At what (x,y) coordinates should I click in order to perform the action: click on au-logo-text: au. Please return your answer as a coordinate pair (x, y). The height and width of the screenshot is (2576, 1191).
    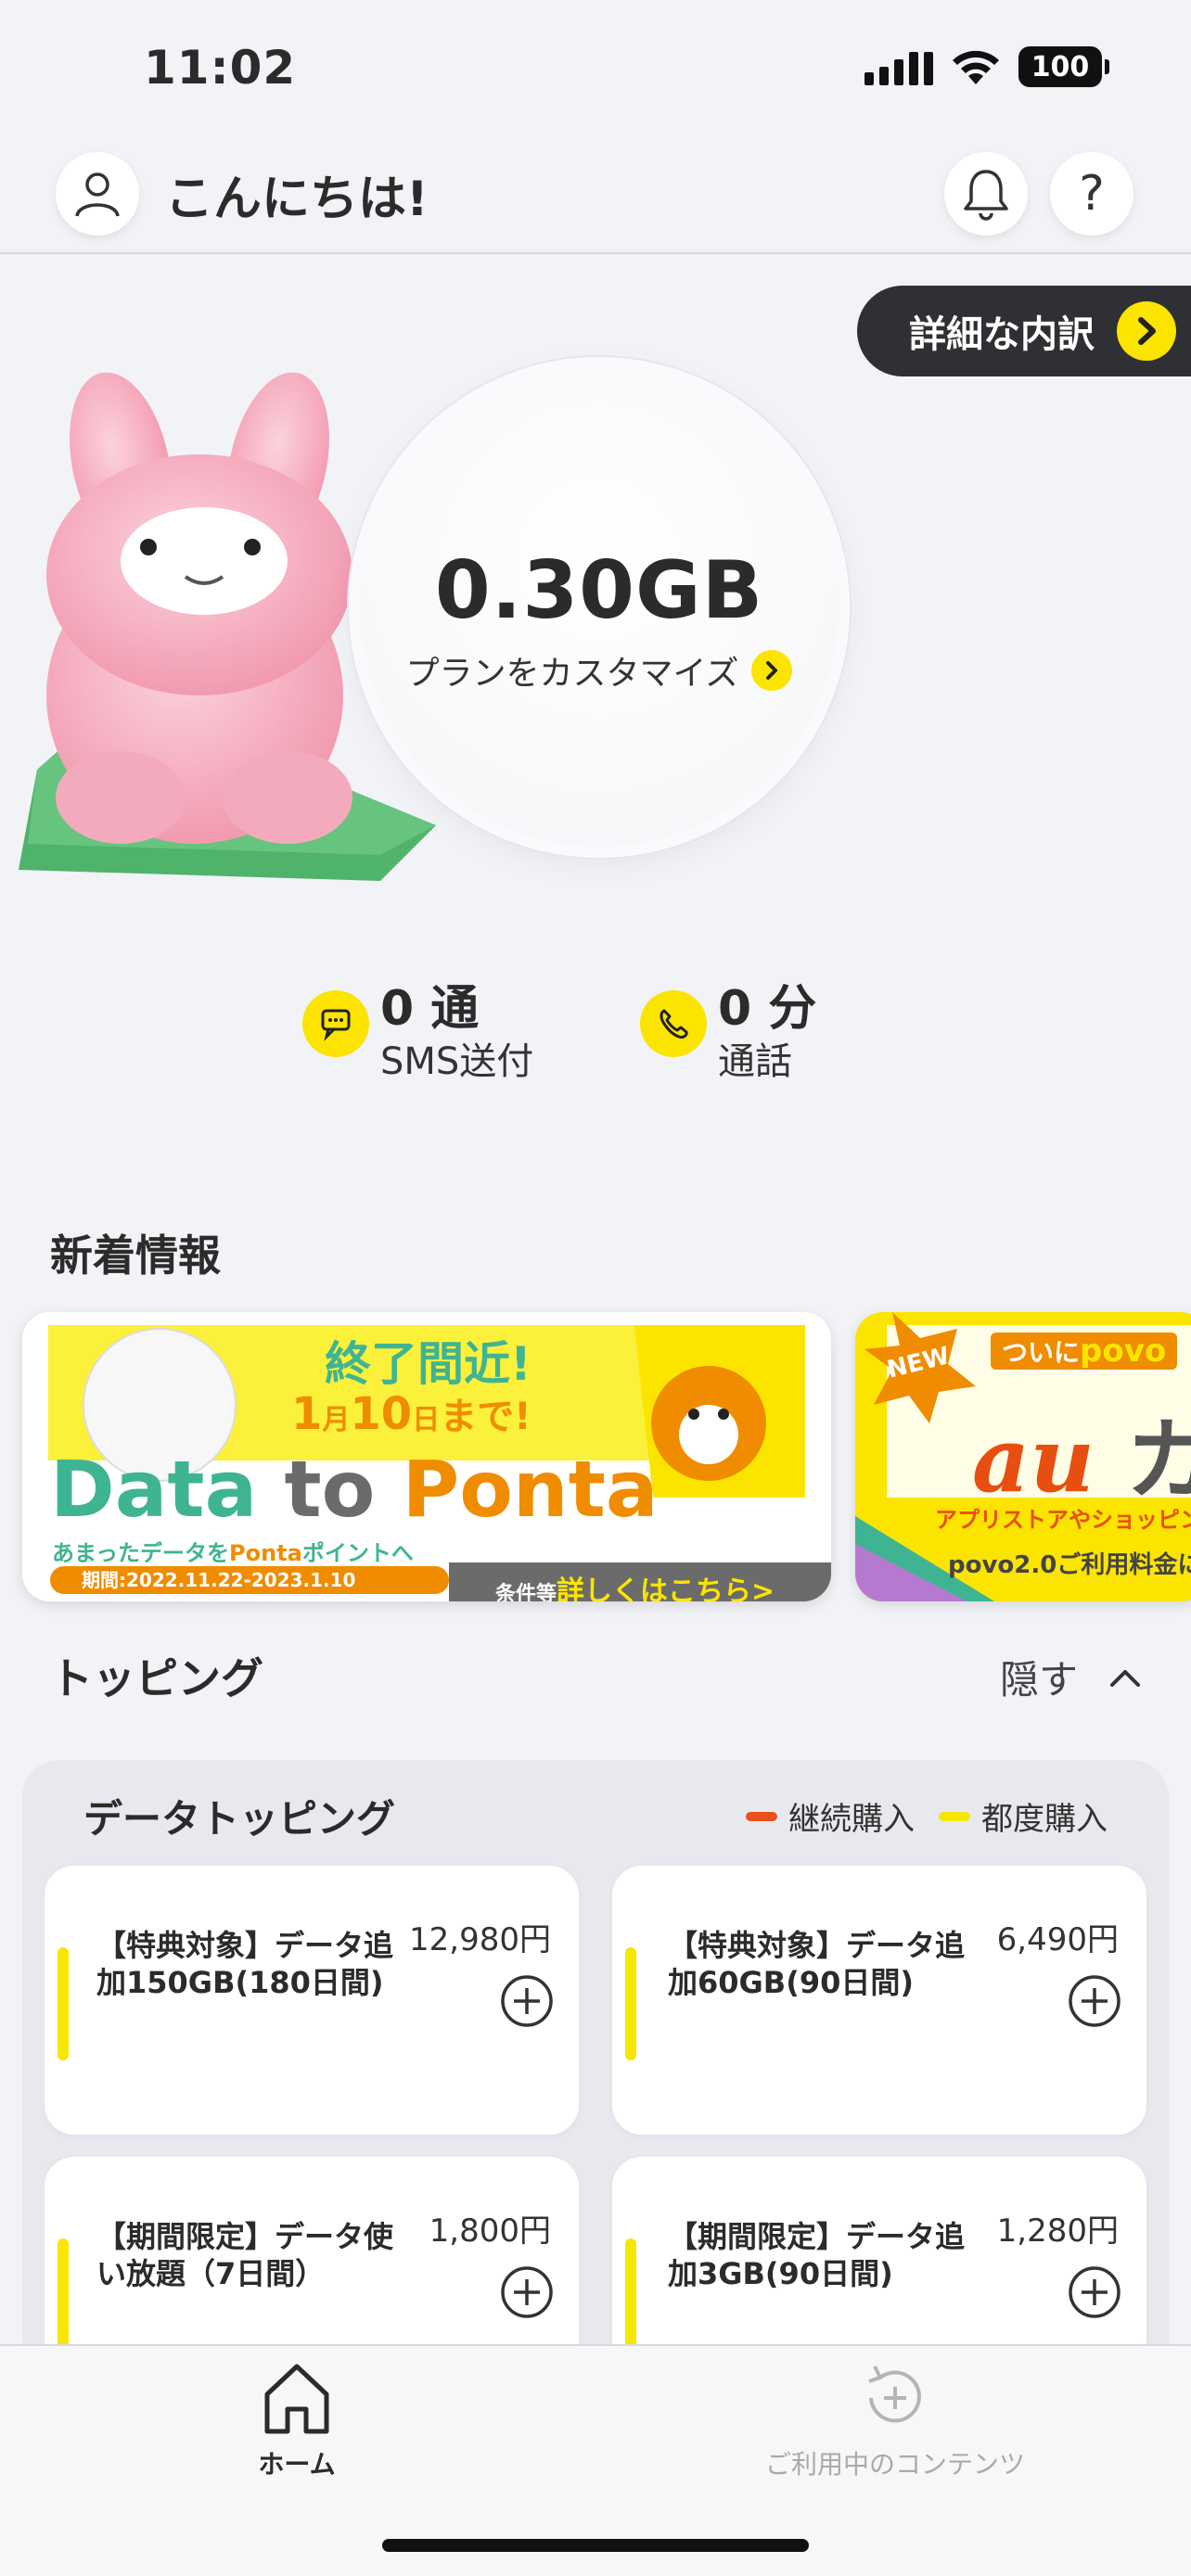
    Looking at the image, I should click on (1033, 1460).